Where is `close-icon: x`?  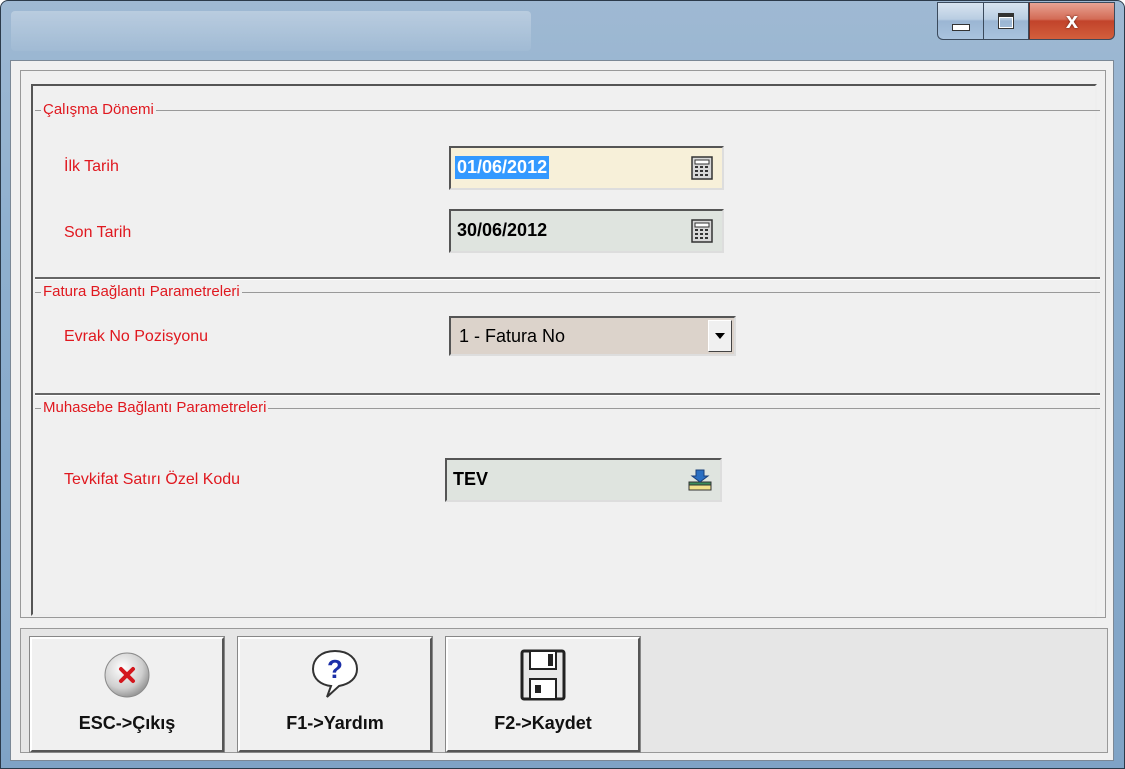 close-icon: x is located at coordinates (1072, 20).